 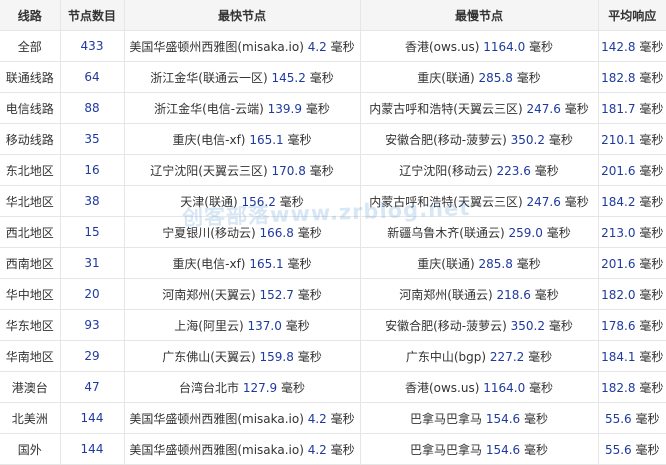 I want to click on slowest-cell: 内蒙古呼和浩特(天翼云三区) 247.6 毫秒, so click(x=479, y=201).